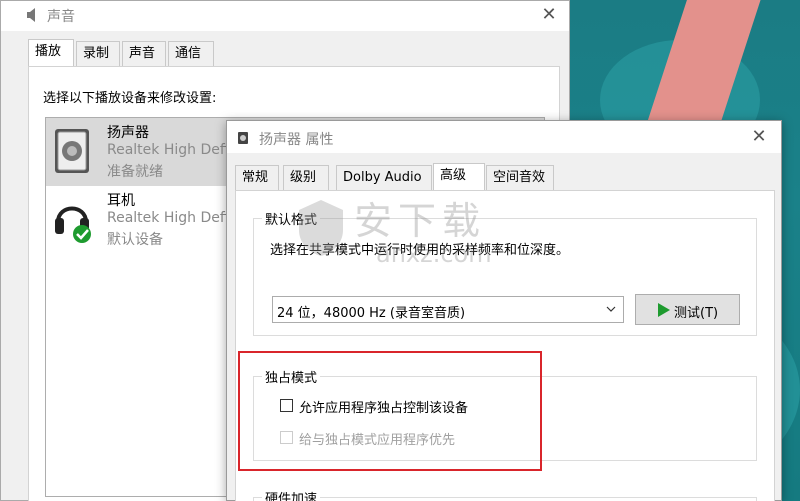  Describe the element at coordinates (285, 16) in the screenshot. I see `sound-window-titlebar: 声音 ✕` at that location.